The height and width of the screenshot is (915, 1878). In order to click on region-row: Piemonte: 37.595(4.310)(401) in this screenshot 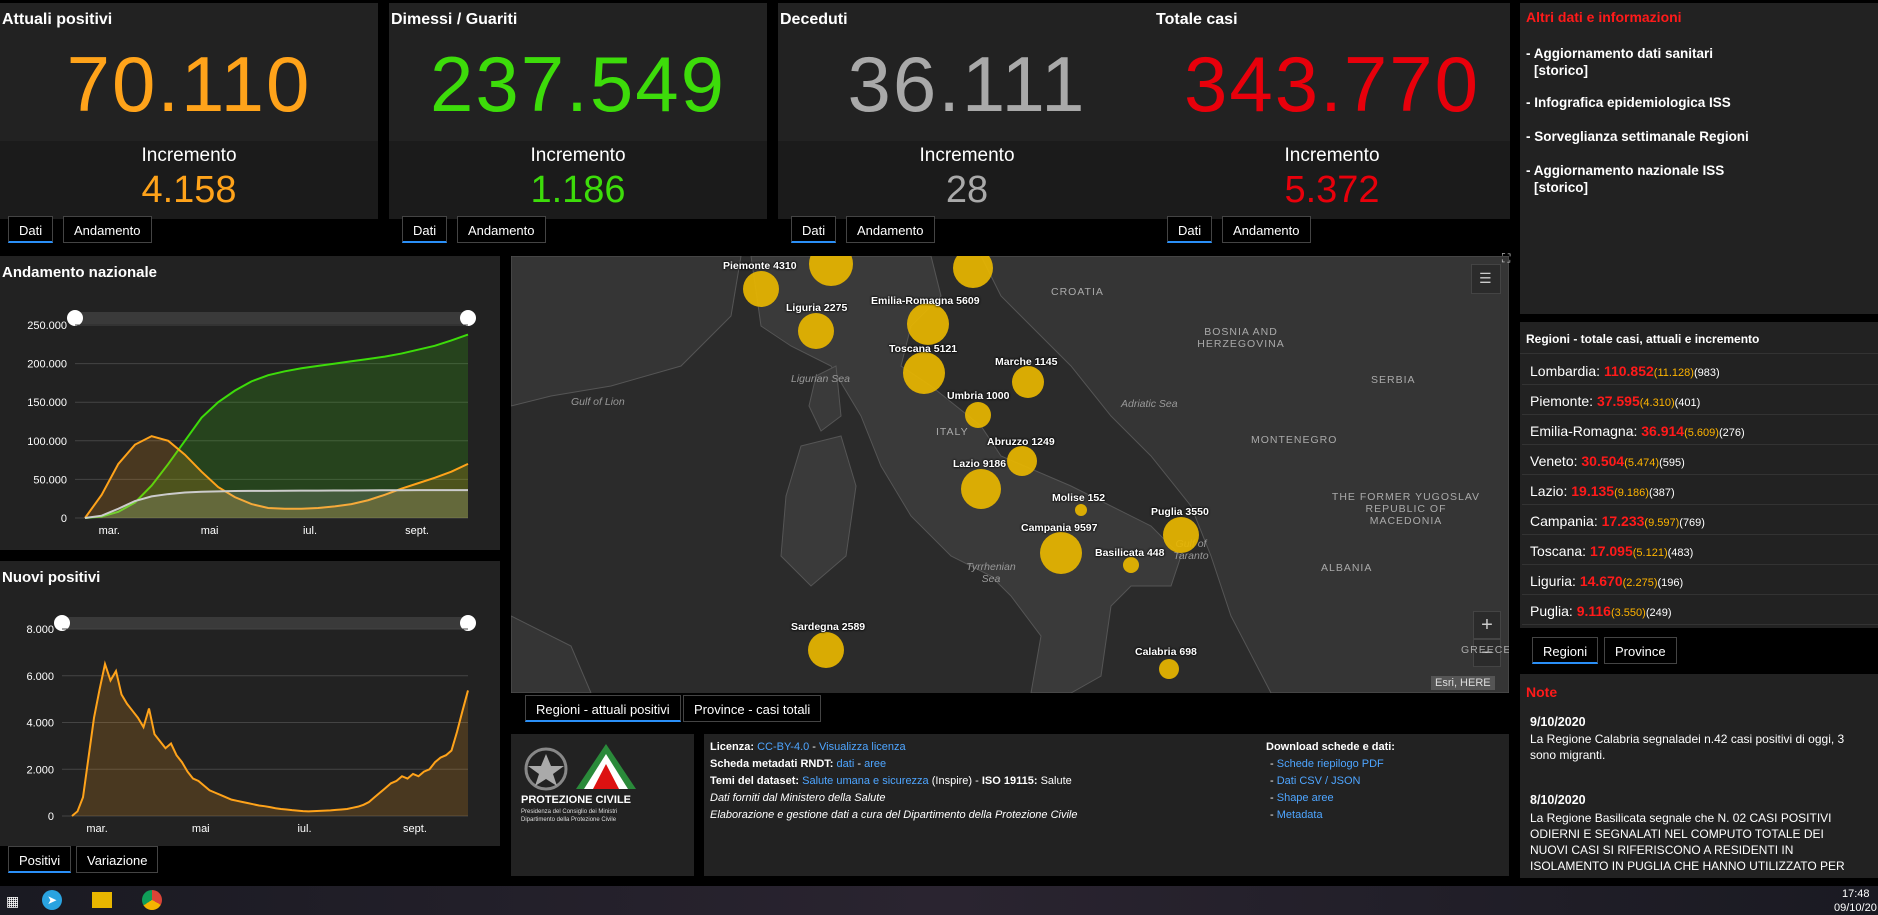, I will do `click(1700, 400)`.